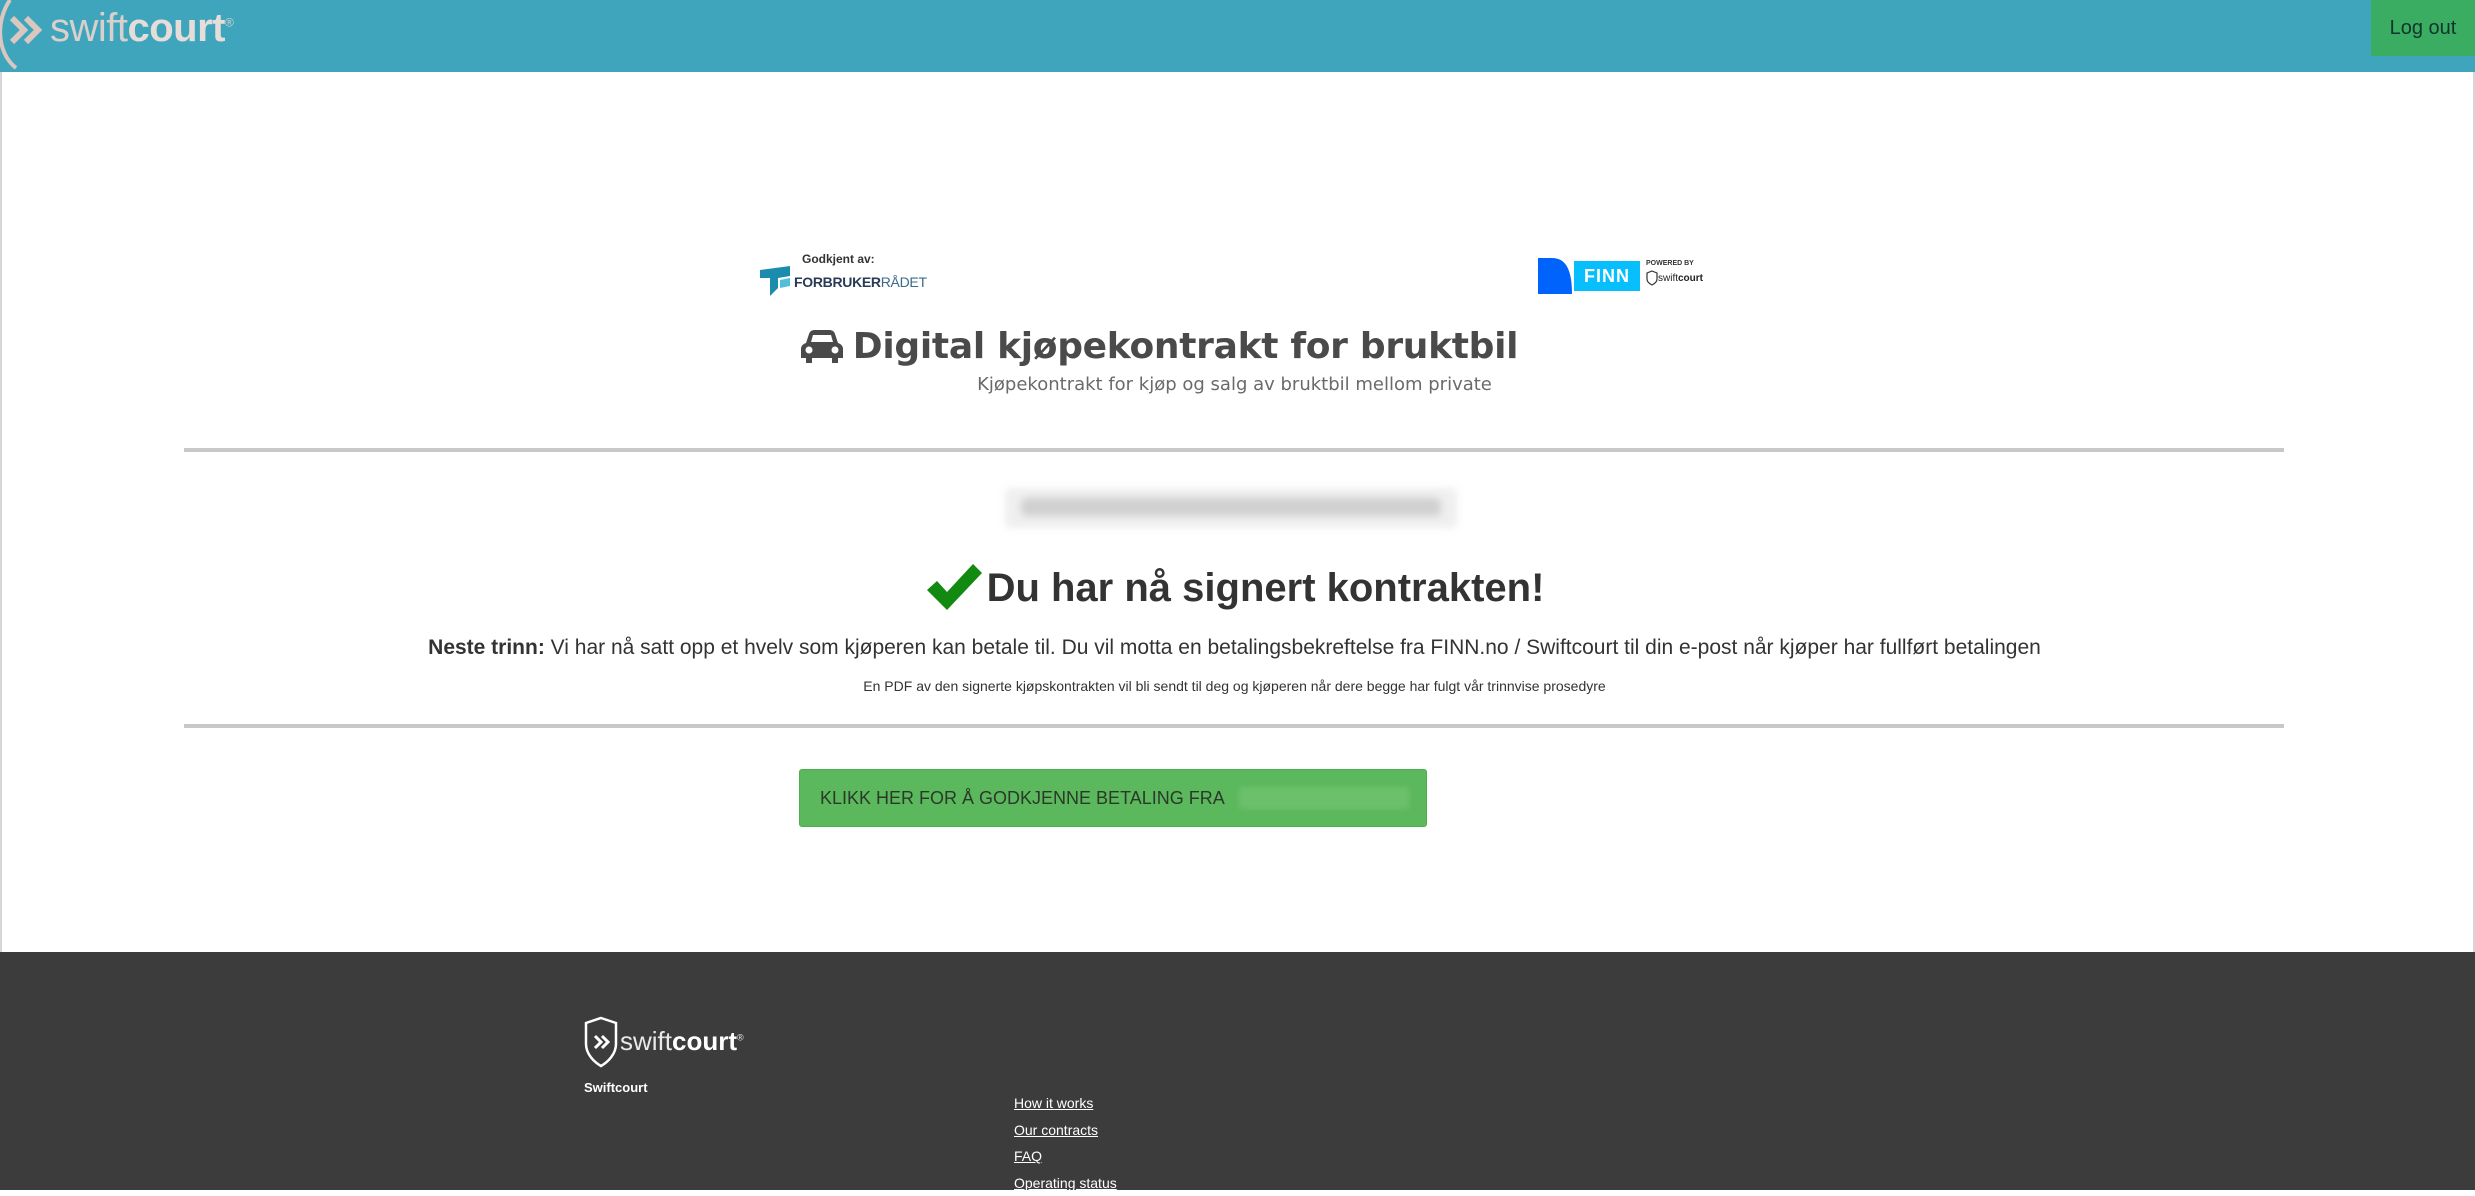  What do you see at coordinates (860, 282) in the screenshot?
I see `forbrukerradet-wordmark: FORBRUKERRÅDET` at bounding box center [860, 282].